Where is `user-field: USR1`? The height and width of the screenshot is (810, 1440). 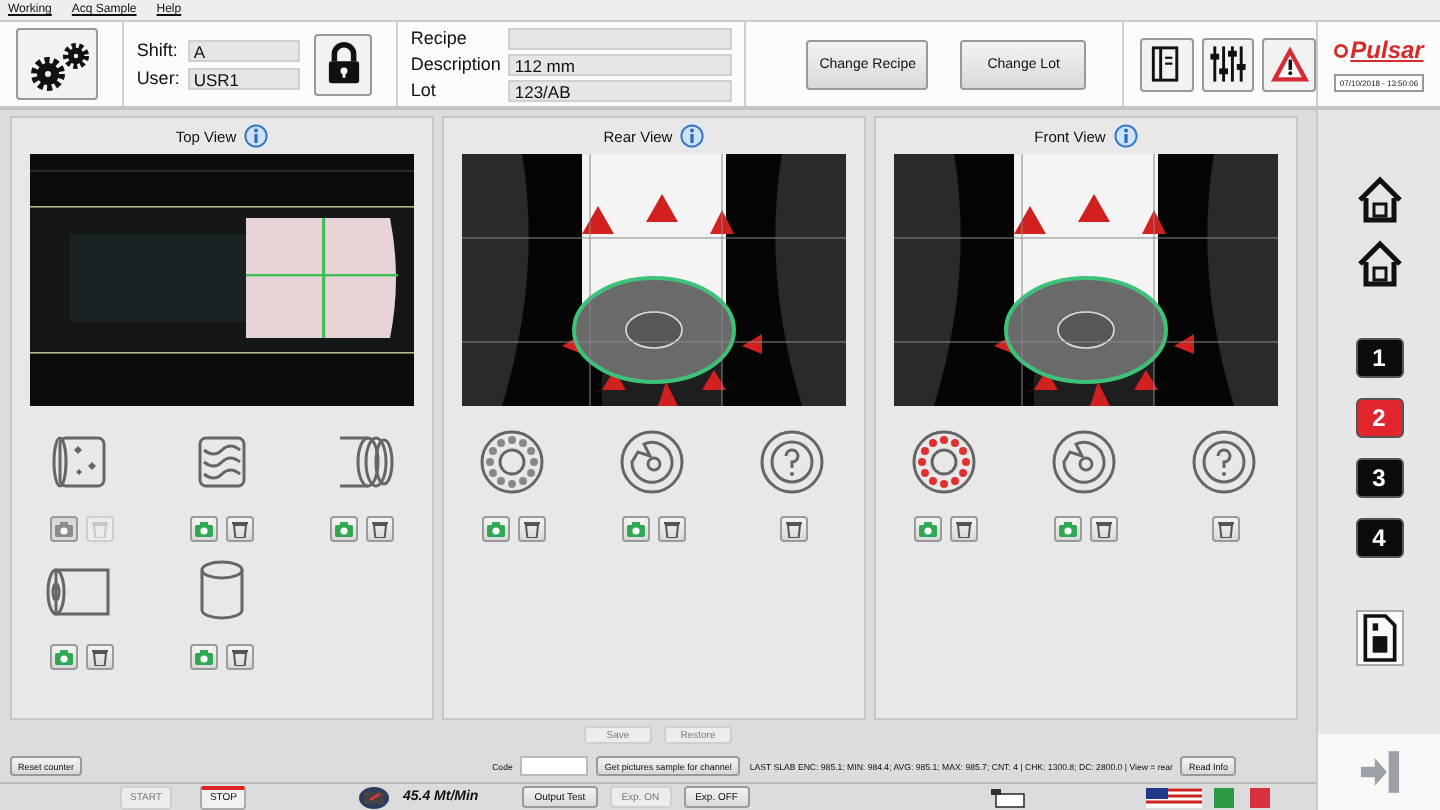
user-field: USR1 is located at coordinates (243, 78).